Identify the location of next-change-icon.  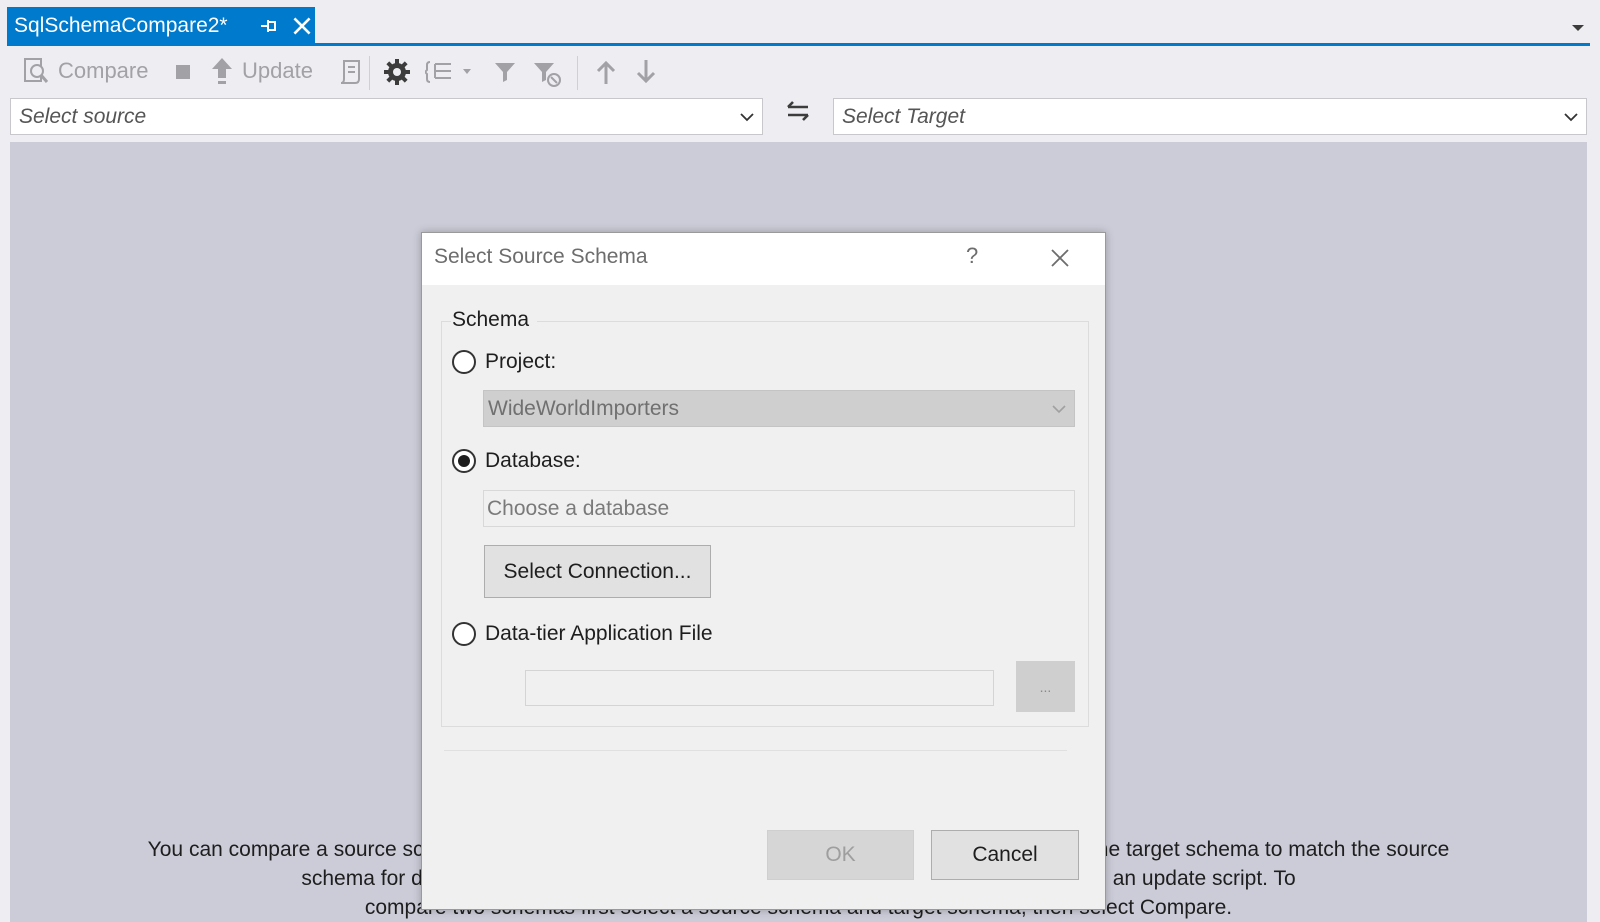
(646, 72).